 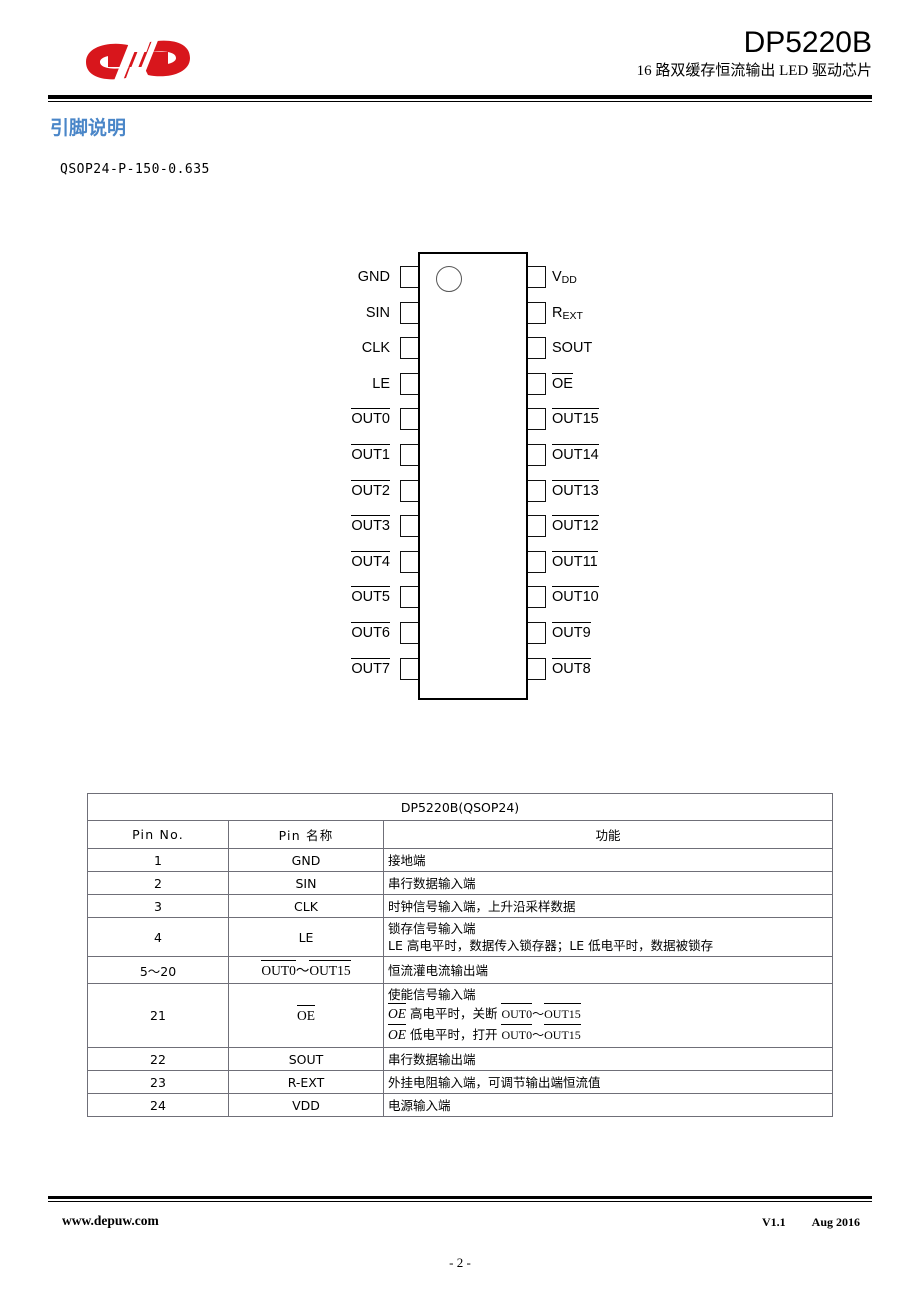 What do you see at coordinates (432, 1059) in the screenshot?
I see `function-line: 串行数据输出端` at bounding box center [432, 1059].